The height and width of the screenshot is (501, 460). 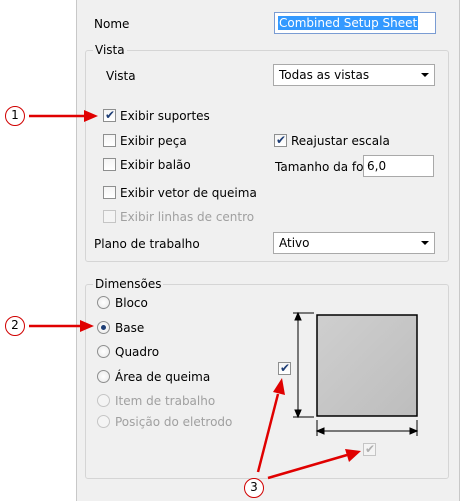 What do you see at coordinates (15, 116) in the screenshot?
I see `callout-1: 1` at bounding box center [15, 116].